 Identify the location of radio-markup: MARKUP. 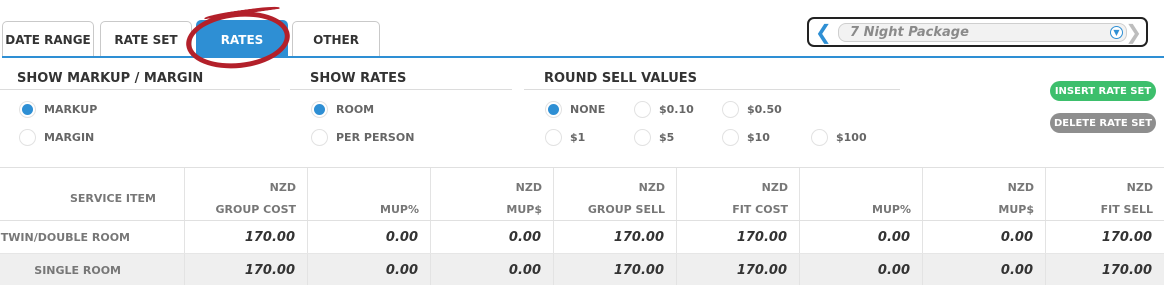
(58, 109).